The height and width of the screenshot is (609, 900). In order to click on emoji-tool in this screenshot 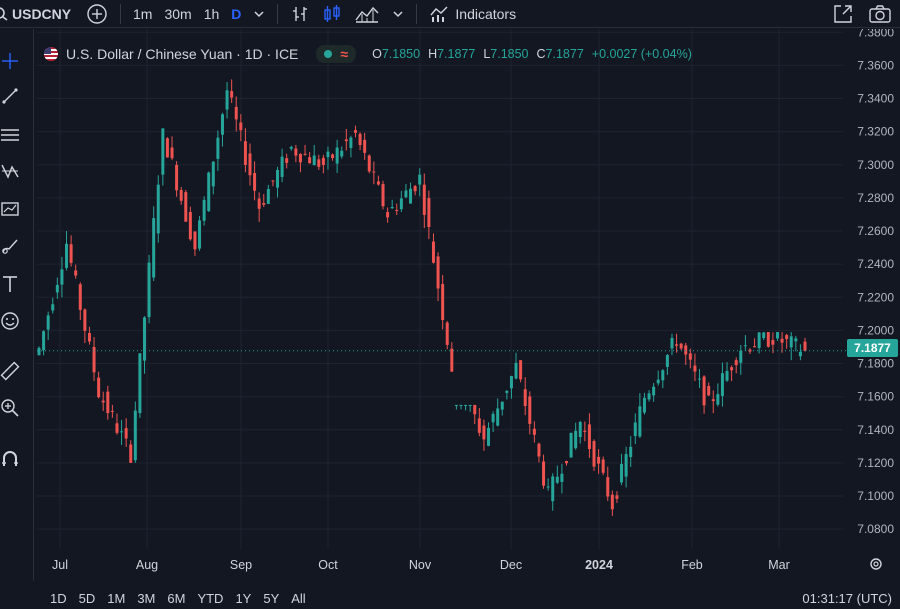, I will do `click(10, 321)`.